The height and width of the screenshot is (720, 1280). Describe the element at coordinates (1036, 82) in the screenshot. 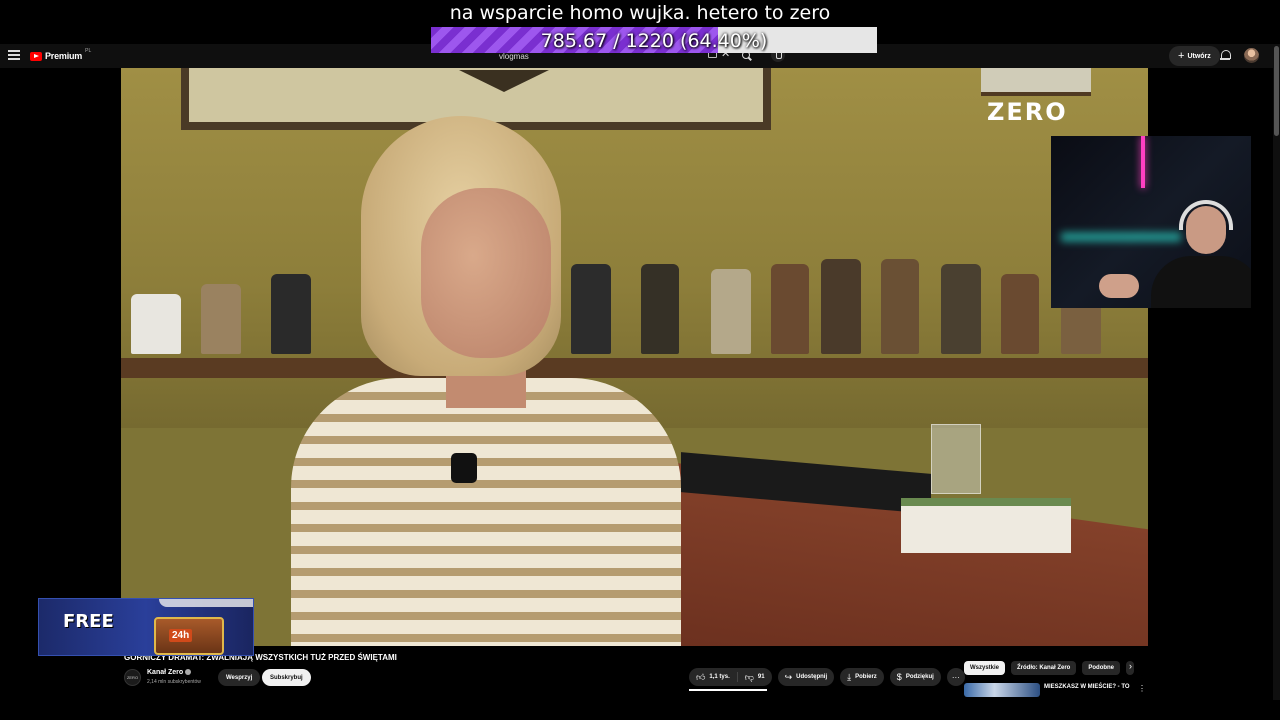

I see `video-scene-frame-right` at that location.